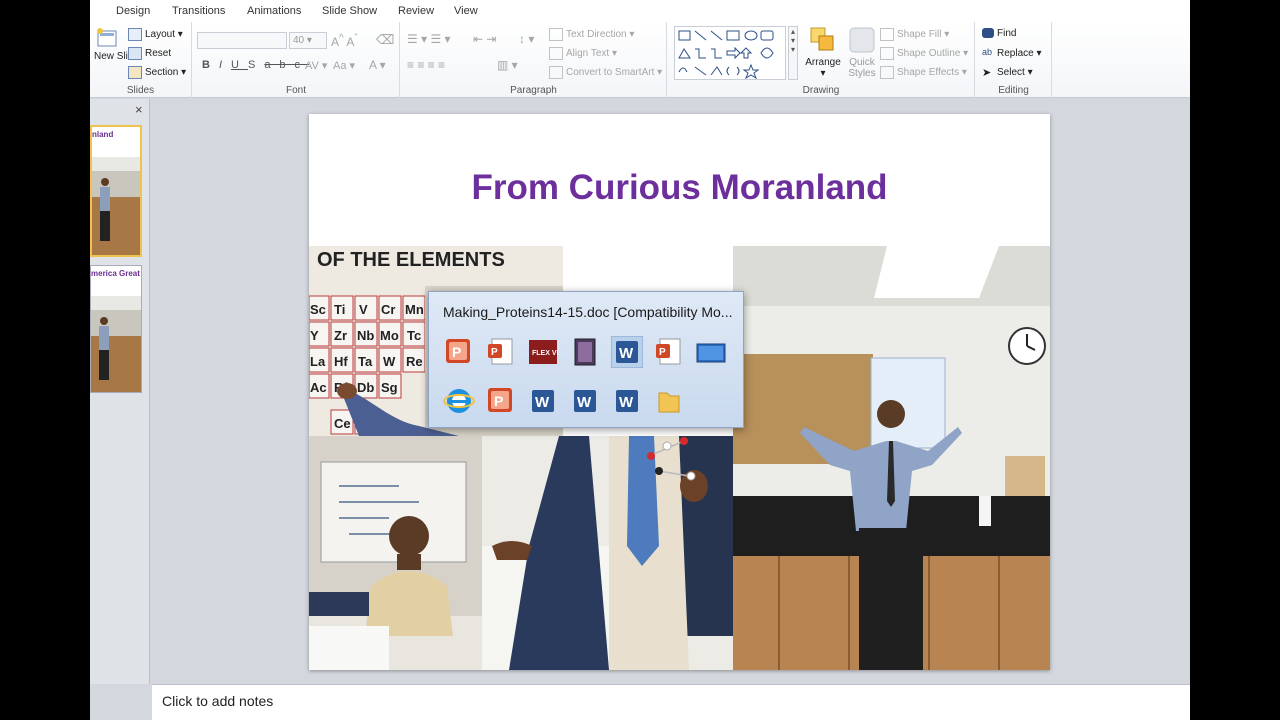 The height and width of the screenshot is (720, 1280). Describe the element at coordinates (596, 35) in the screenshot. I see `text-direction-label: Text Direction` at that location.